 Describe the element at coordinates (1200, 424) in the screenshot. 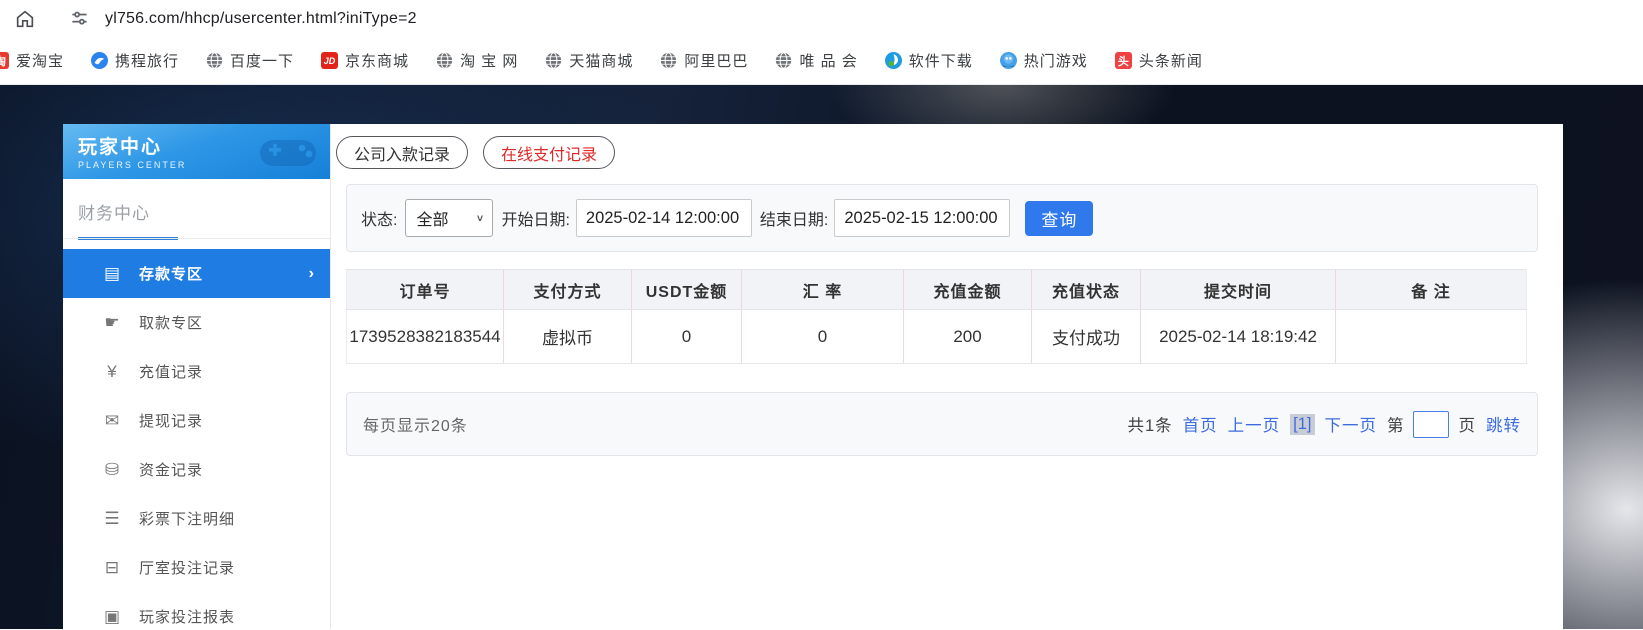

I see `first-page-link: 首页` at that location.